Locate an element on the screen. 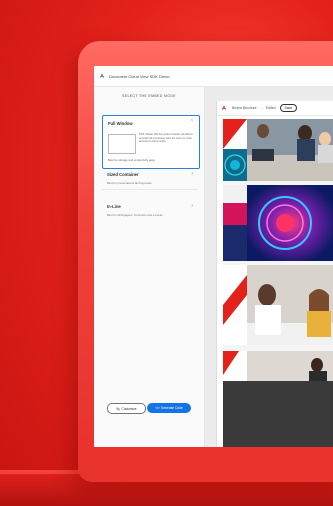 Image resolution: width=333 pixels, height=506 pixels. full-window-preview is located at coordinates (122, 144).